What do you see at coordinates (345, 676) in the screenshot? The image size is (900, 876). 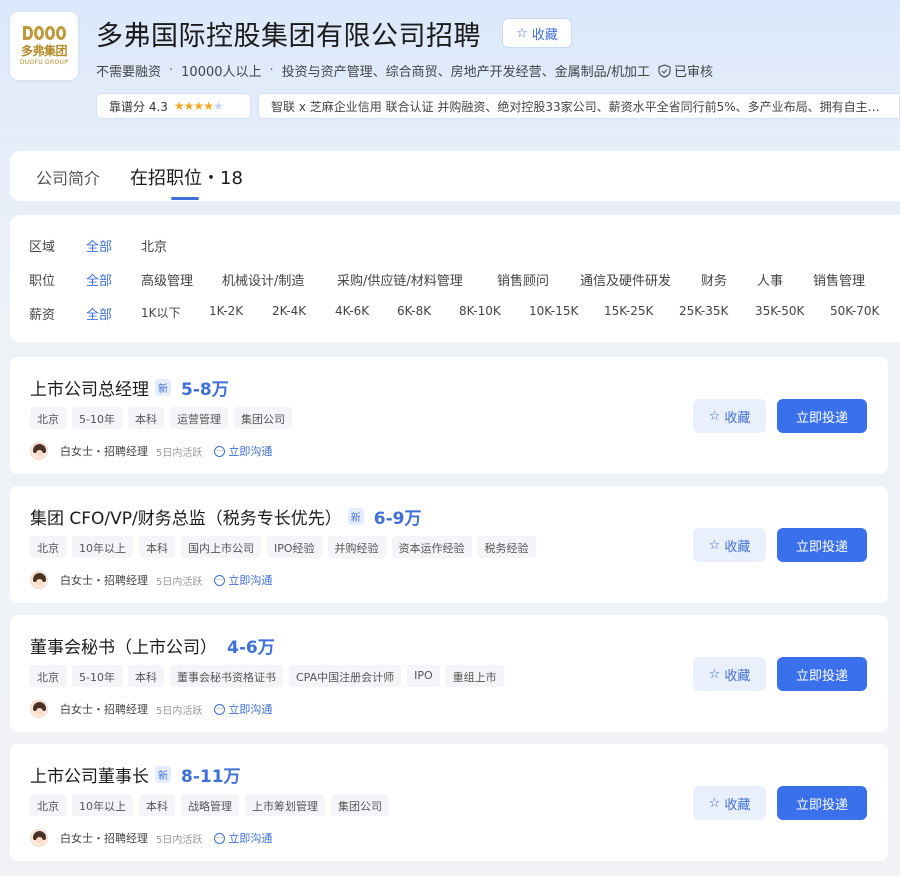 I see `job-tag: CPA中国注册会计师` at bounding box center [345, 676].